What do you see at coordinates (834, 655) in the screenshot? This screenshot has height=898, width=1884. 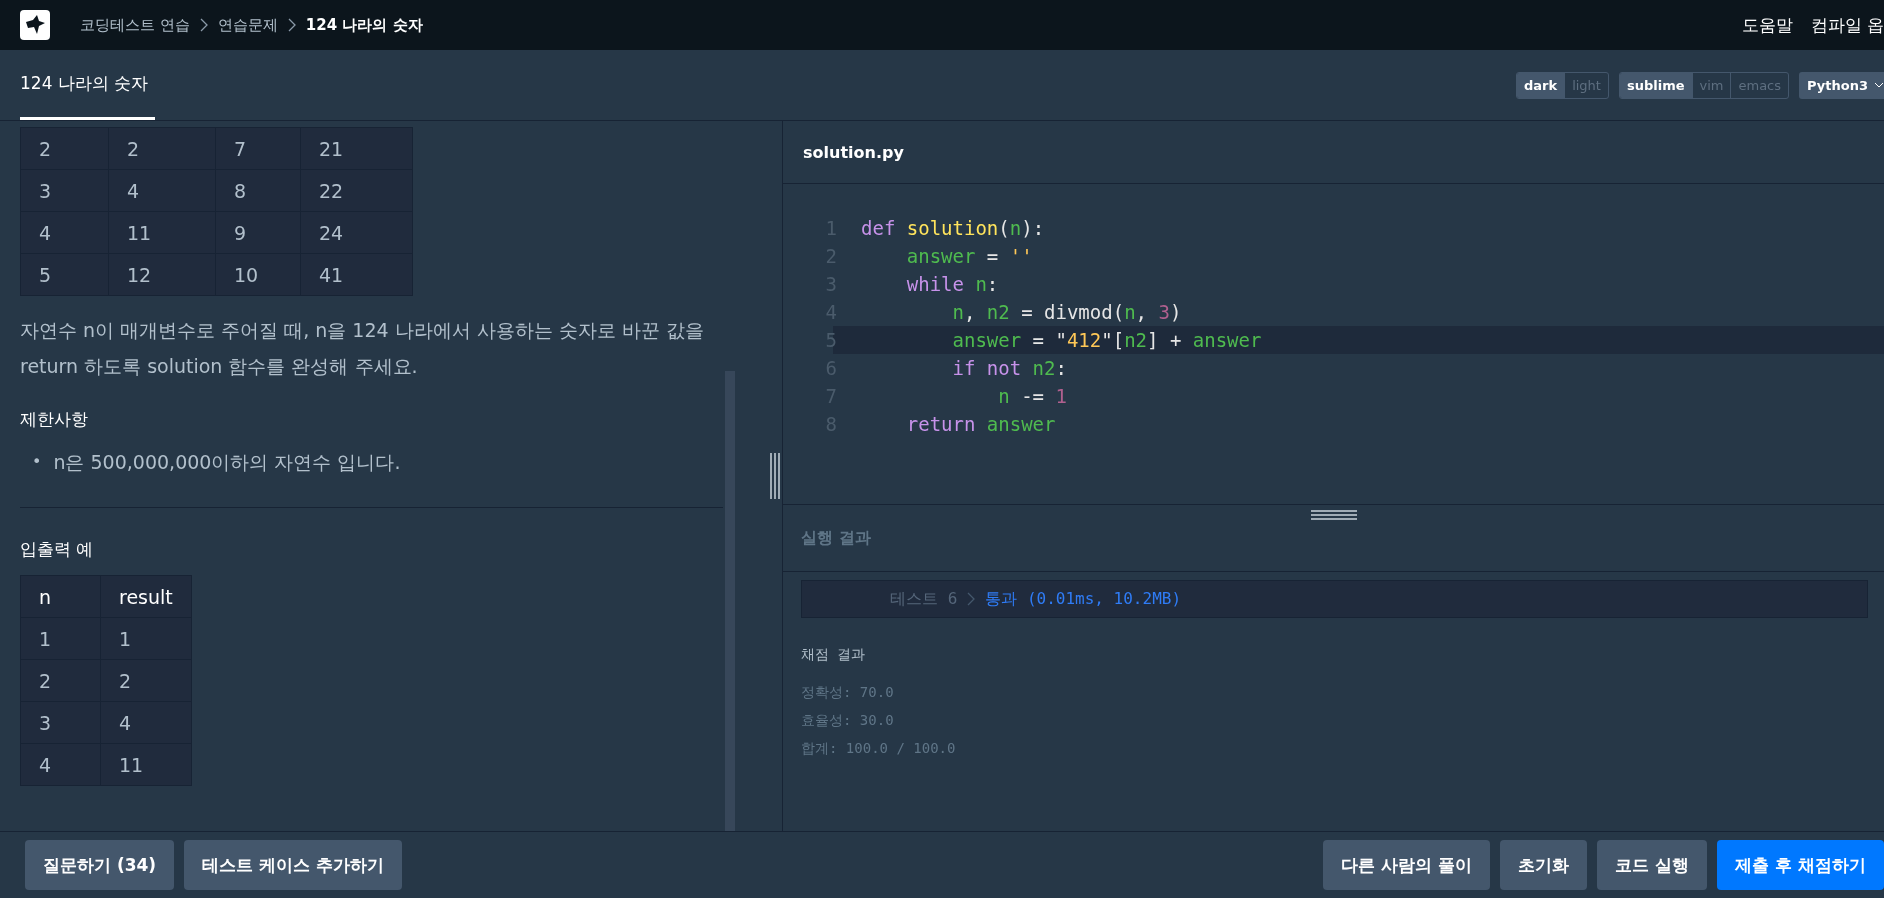 I see `score-title: 채점 결과` at bounding box center [834, 655].